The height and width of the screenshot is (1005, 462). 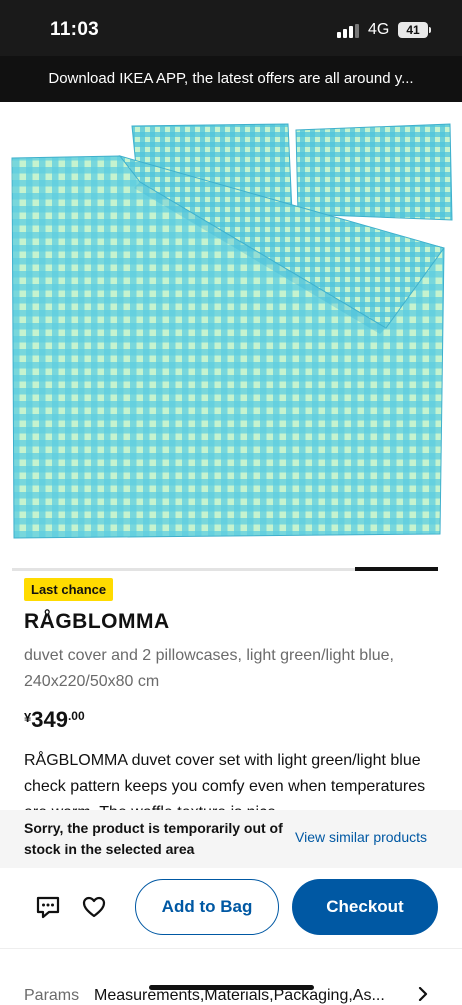 What do you see at coordinates (97, 621) in the screenshot?
I see `product-title: RÅGBLOMMA` at bounding box center [97, 621].